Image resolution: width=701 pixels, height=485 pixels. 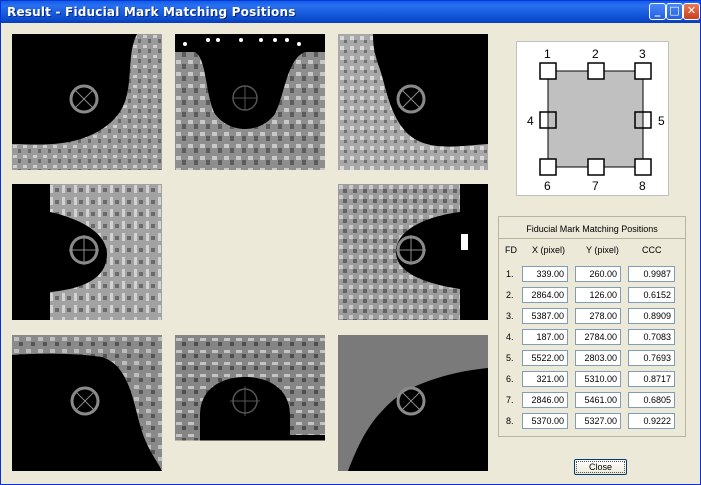 What do you see at coordinates (595, 186) in the screenshot?
I see `marker-label-7: 7` at bounding box center [595, 186].